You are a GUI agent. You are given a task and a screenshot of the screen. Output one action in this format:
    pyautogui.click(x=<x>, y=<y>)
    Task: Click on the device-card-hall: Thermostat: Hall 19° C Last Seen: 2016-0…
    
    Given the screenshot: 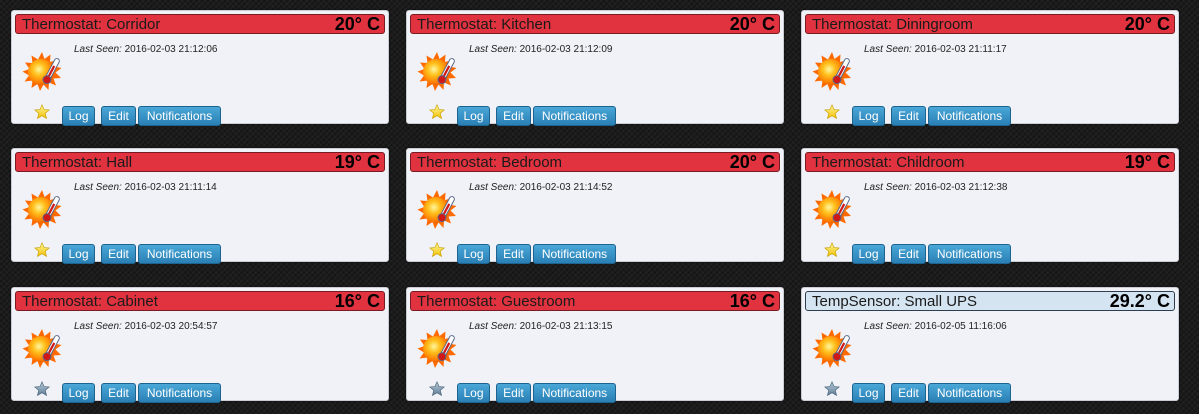 What is the action you would take?
    pyautogui.click(x=200, y=206)
    